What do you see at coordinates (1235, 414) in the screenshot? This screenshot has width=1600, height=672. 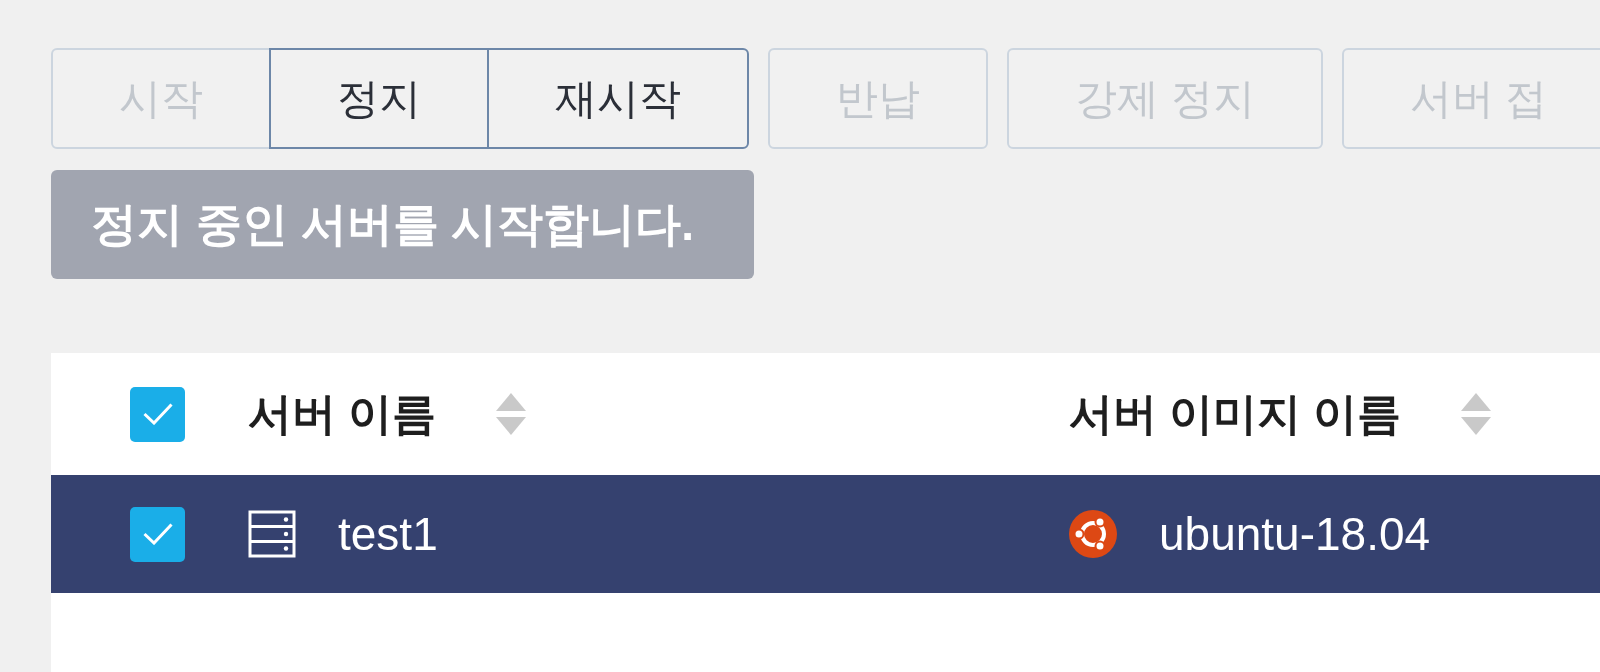 I see `column-header: 서버 이미지 이름` at bounding box center [1235, 414].